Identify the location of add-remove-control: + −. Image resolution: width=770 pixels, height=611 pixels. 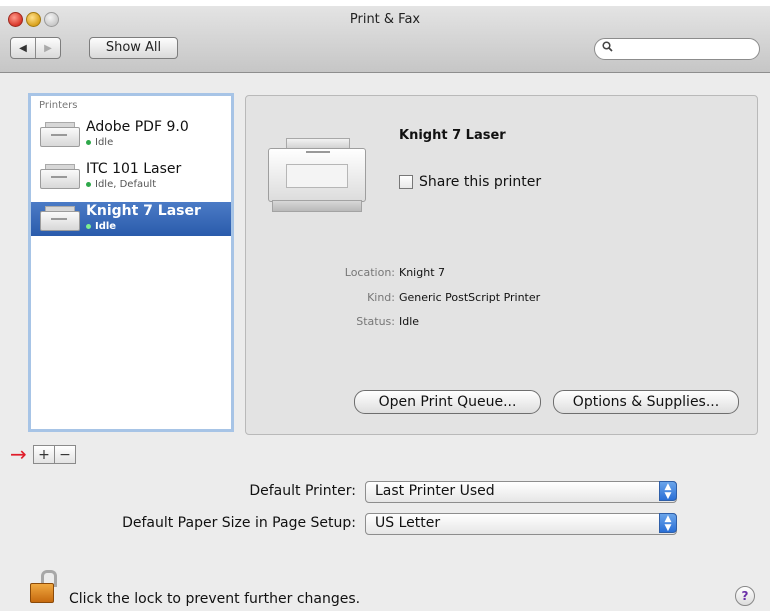
(54, 454).